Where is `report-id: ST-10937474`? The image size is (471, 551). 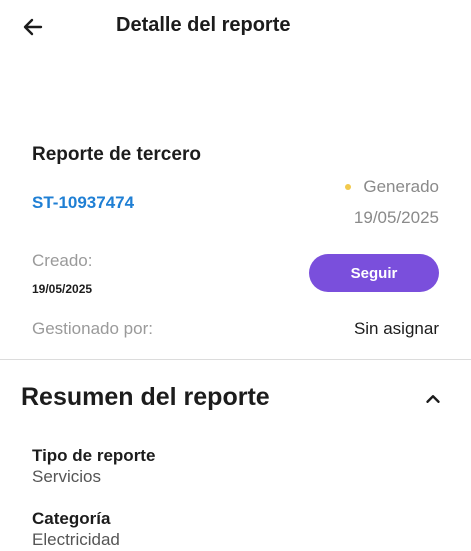
report-id: ST-10937474 is located at coordinates (83, 202).